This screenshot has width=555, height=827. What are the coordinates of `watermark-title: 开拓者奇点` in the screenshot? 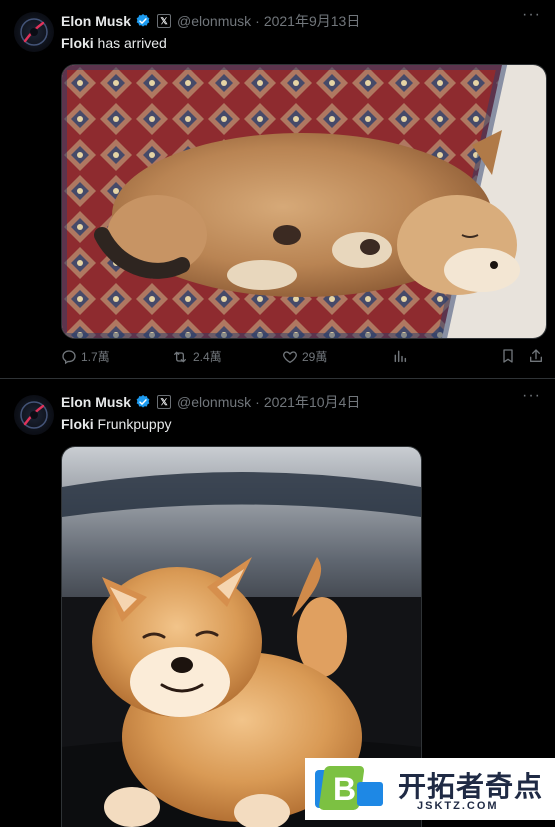 It's located at (471, 786).